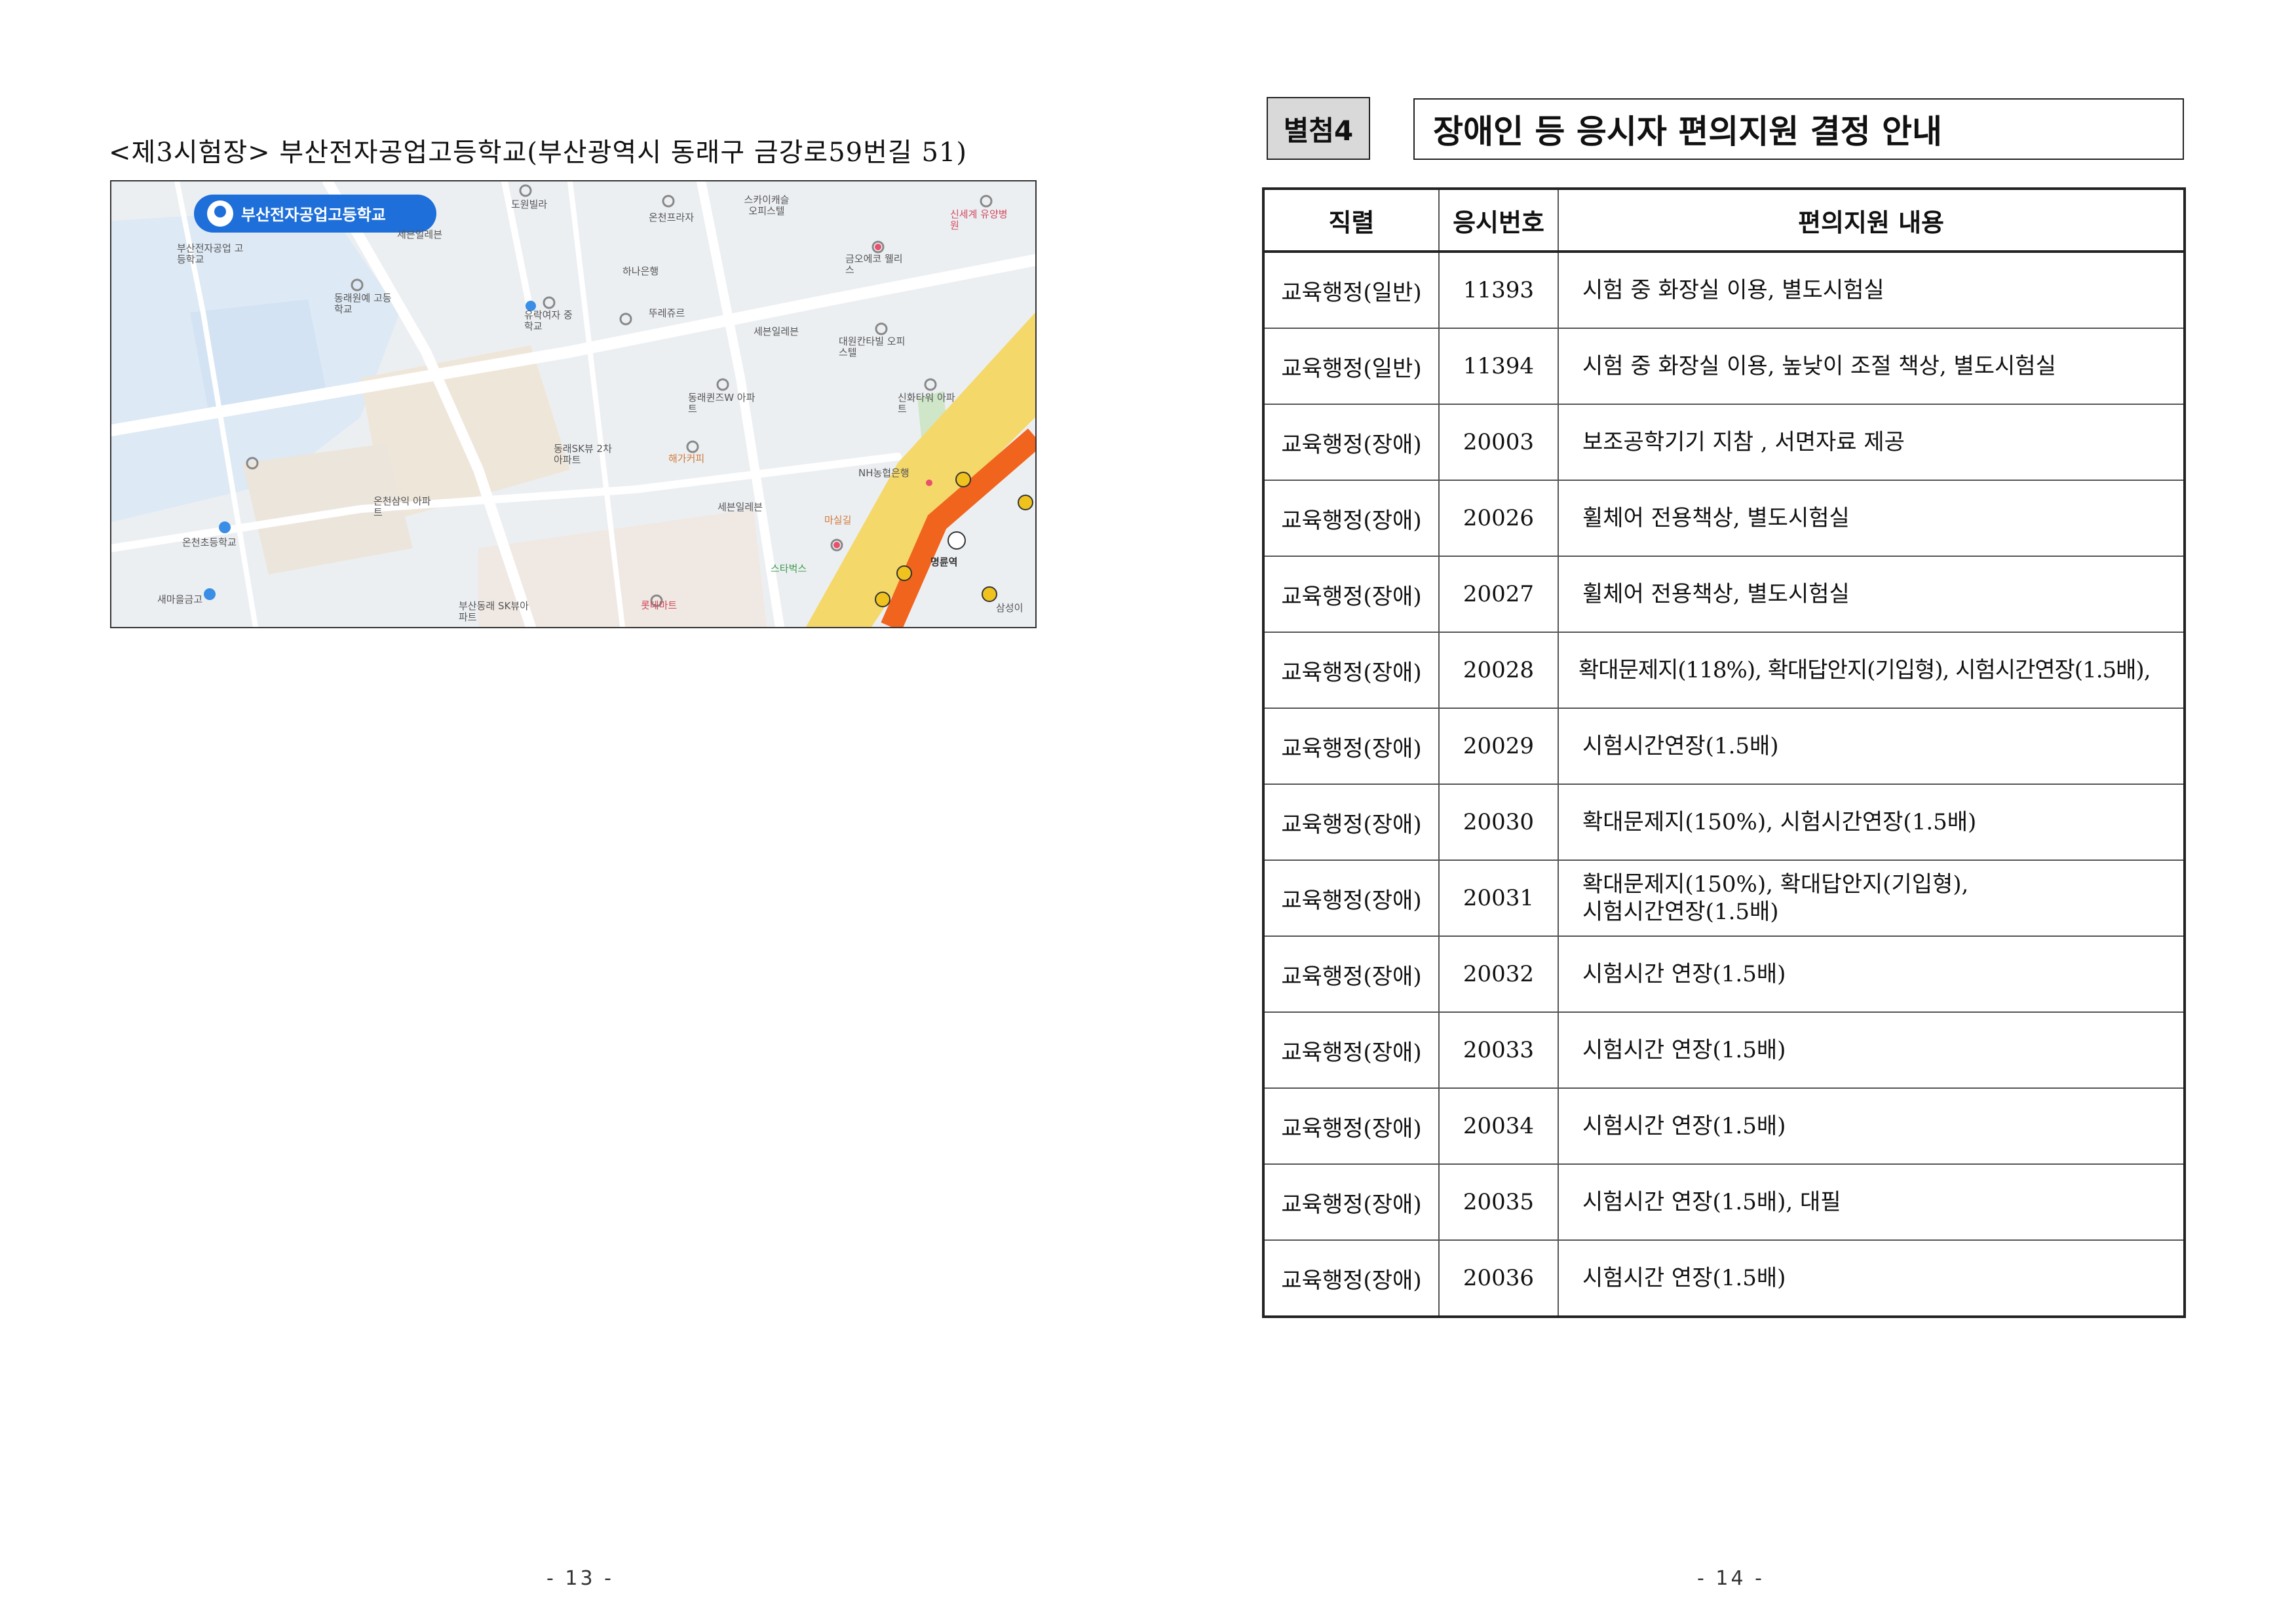 This screenshot has width=2296, height=1624. What do you see at coordinates (1498, 1278) in the screenshot?
I see `cell-number: 20036` at bounding box center [1498, 1278].